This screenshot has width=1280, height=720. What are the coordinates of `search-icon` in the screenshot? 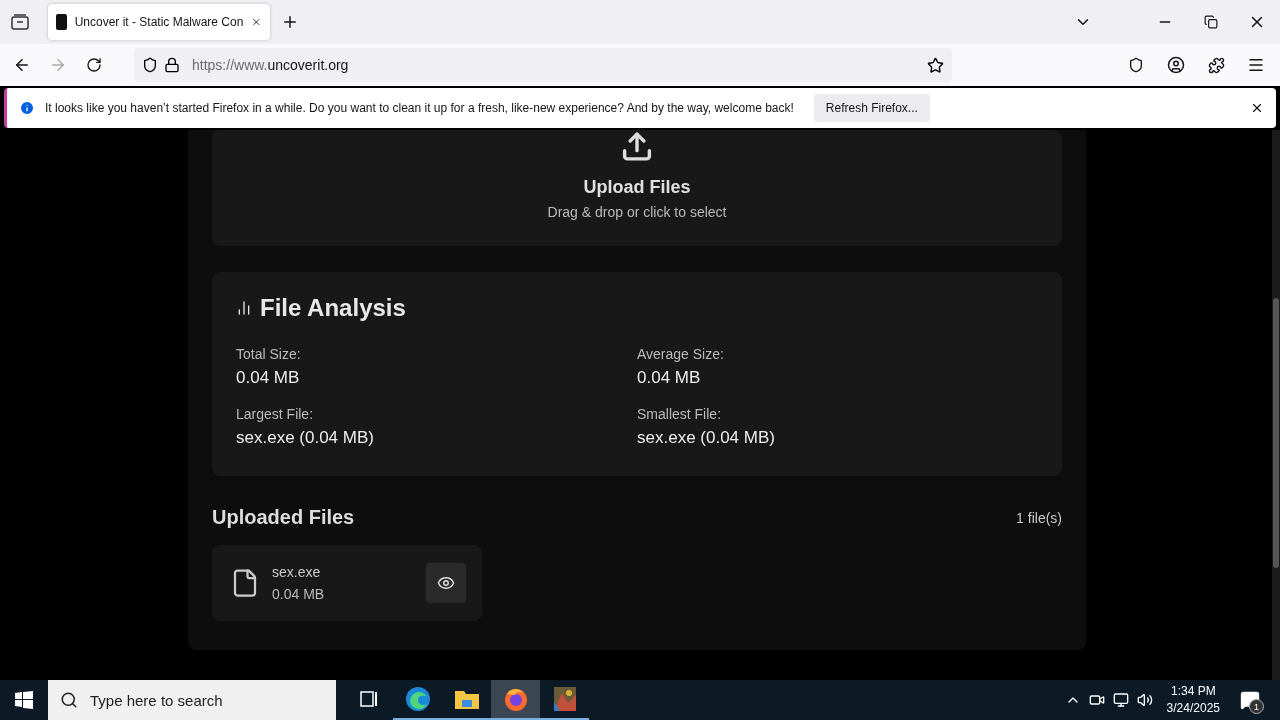 It's located at (69, 700).